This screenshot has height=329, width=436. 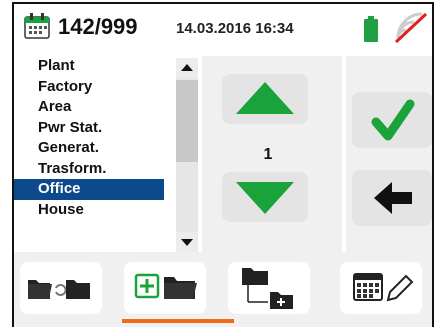 I want to click on subfolder-button, so click(x=269, y=288).